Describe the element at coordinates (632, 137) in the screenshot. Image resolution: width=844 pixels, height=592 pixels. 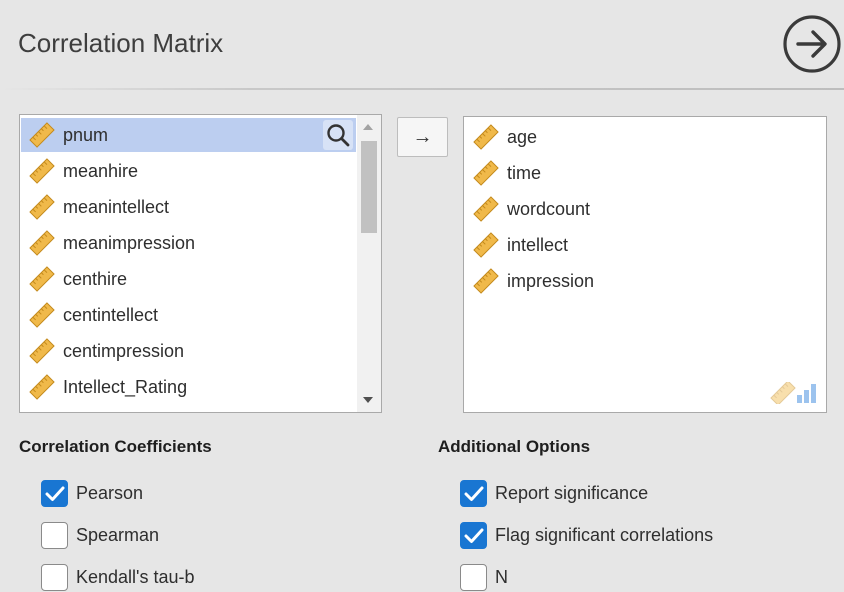
I see `list-item: age` at that location.